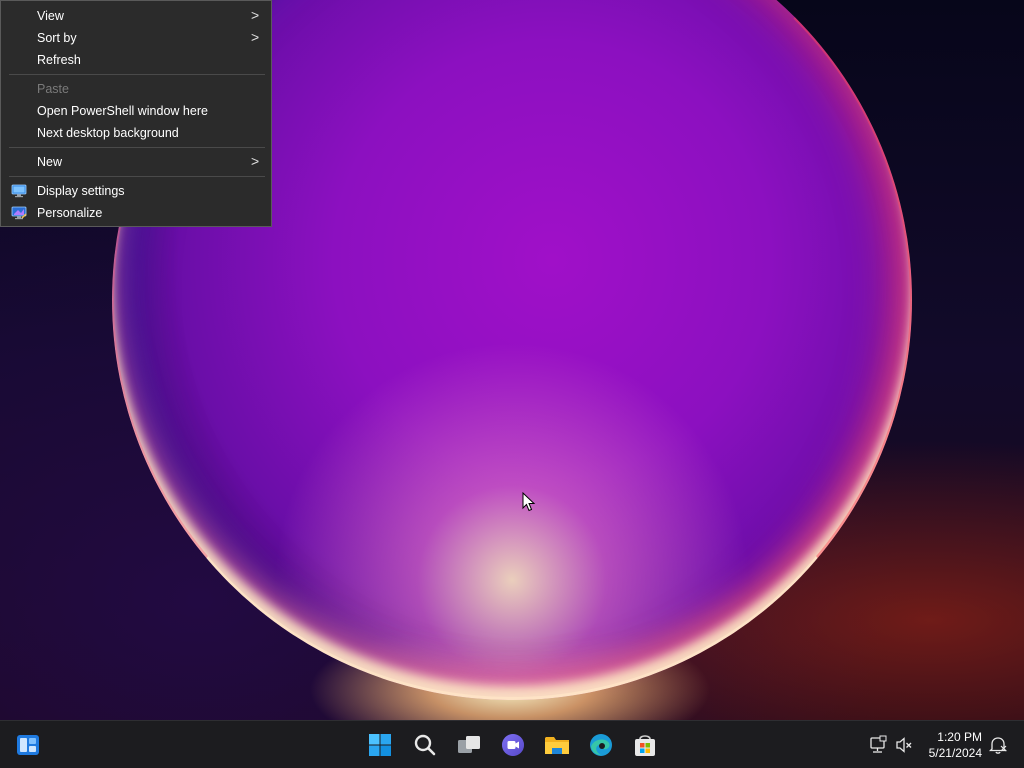 The image size is (1024, 768). What do you see at coordinates (380, 745) in the screenshot?
I see `windows-start-icon` at bounding box center [380, 745].